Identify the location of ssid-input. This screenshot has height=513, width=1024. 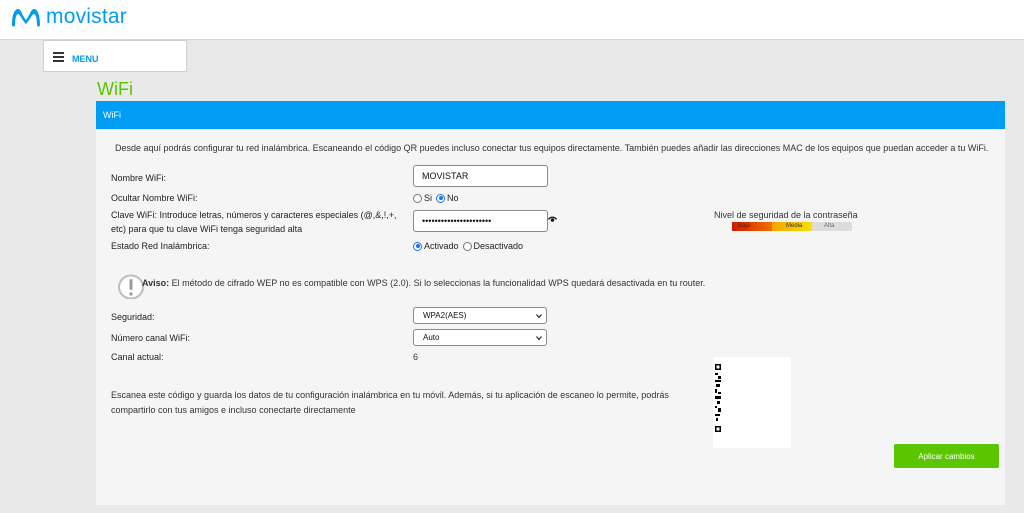
(480, 176).